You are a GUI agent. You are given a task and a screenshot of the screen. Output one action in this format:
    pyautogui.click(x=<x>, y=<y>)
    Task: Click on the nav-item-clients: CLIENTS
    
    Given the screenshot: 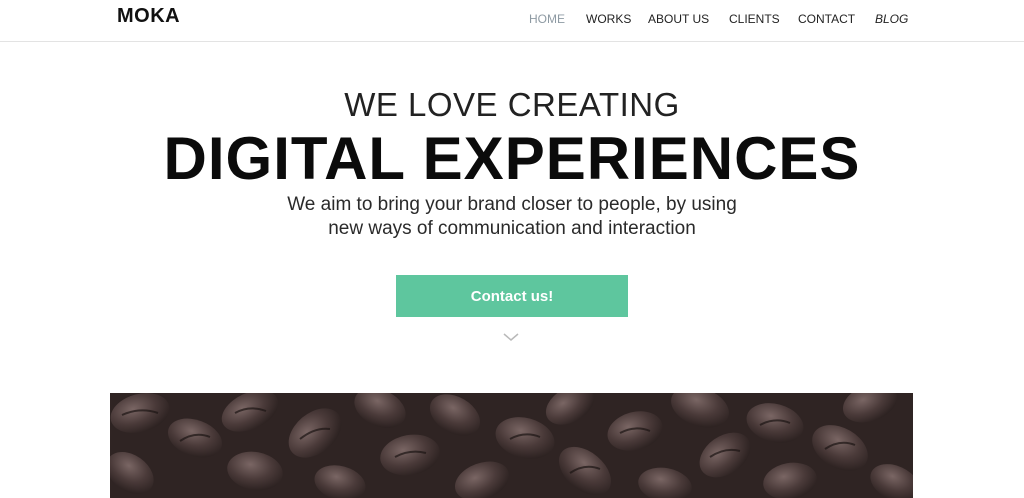 What is the action you would take?
    pyautogui.click(x=754, y=19)
    